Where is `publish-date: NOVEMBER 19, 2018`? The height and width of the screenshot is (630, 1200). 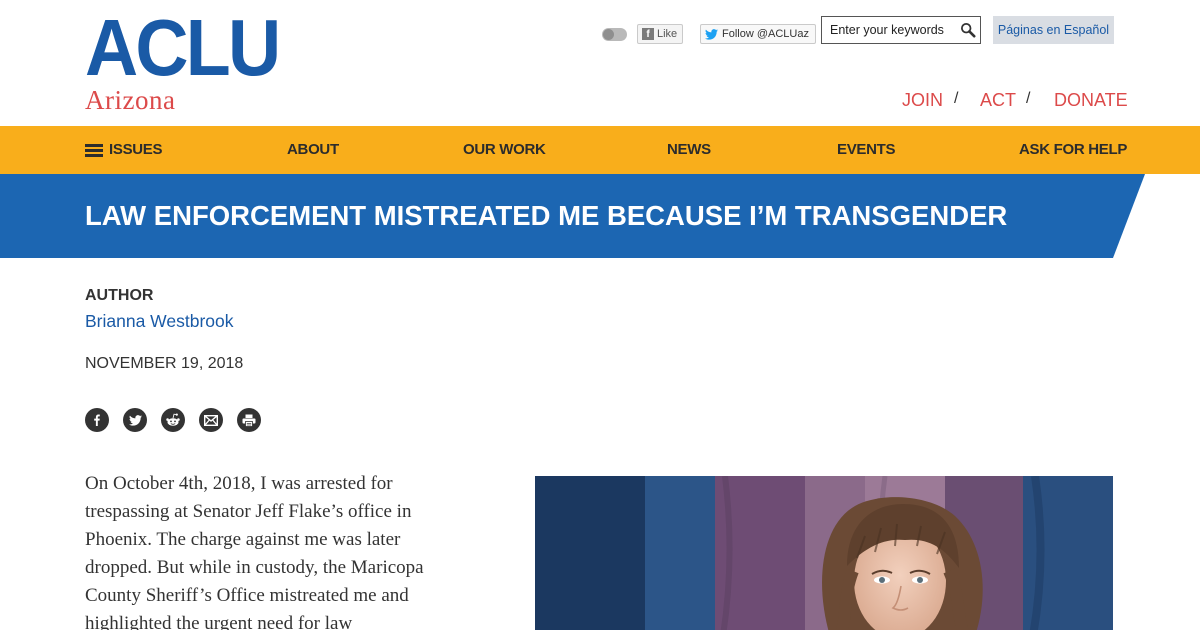
publish-date: NOVEMBER 19, 2018 is located at coordinates (164, 363).